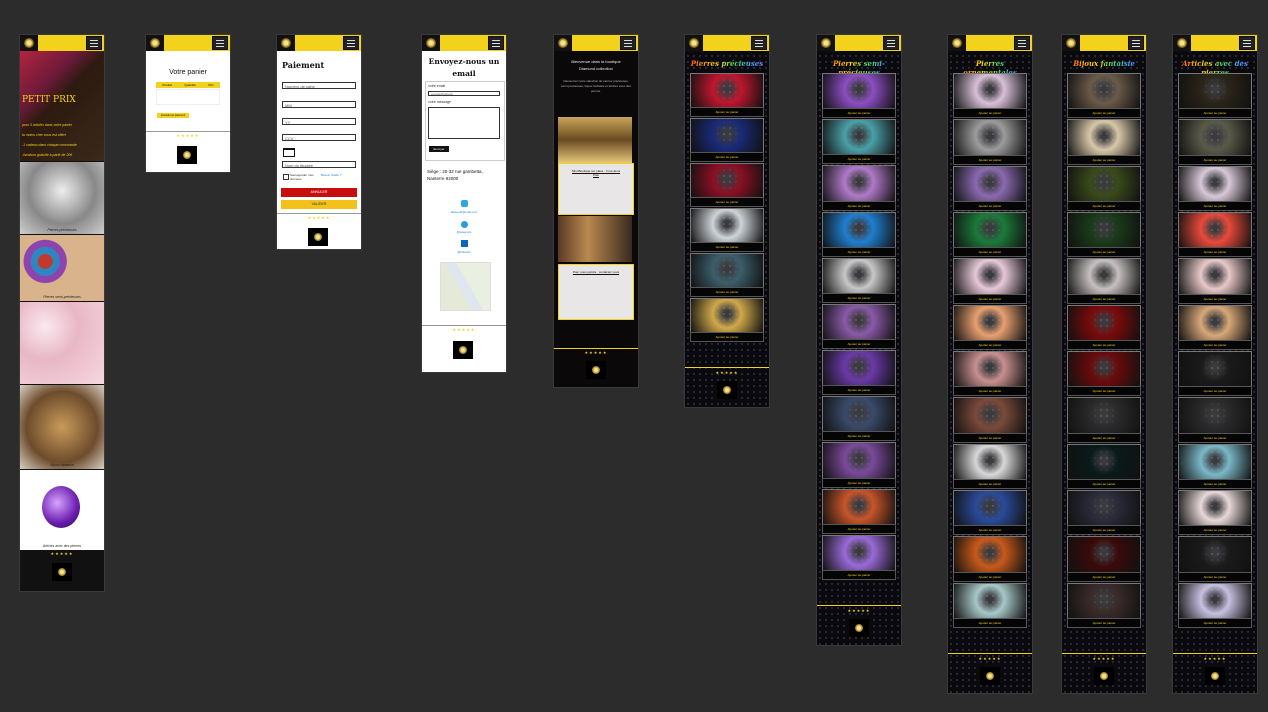 The width and height of the screenshot is (1268, 712). I want to click on save-checkbox, so click(286, 177).